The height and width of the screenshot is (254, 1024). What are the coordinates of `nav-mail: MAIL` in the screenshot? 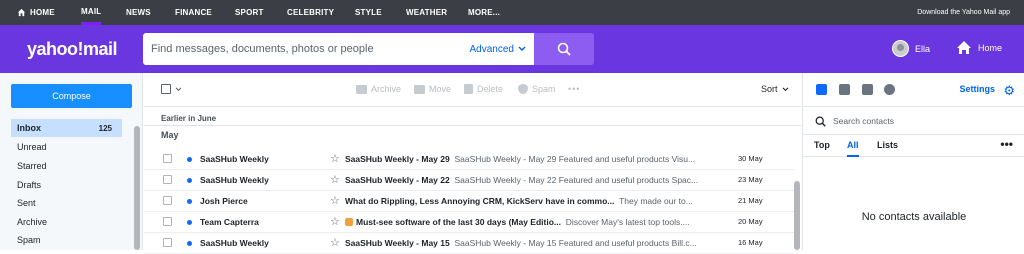 It's located at (91, 12).